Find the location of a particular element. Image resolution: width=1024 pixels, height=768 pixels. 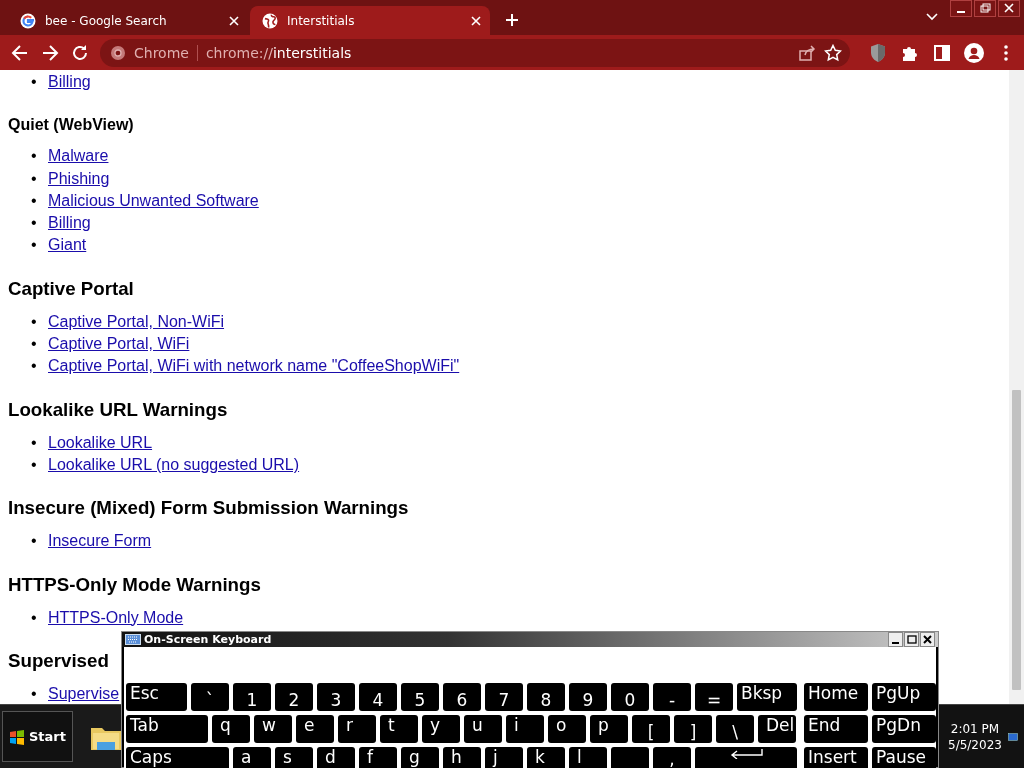

link: Giant is located at coordinates (67, 245).